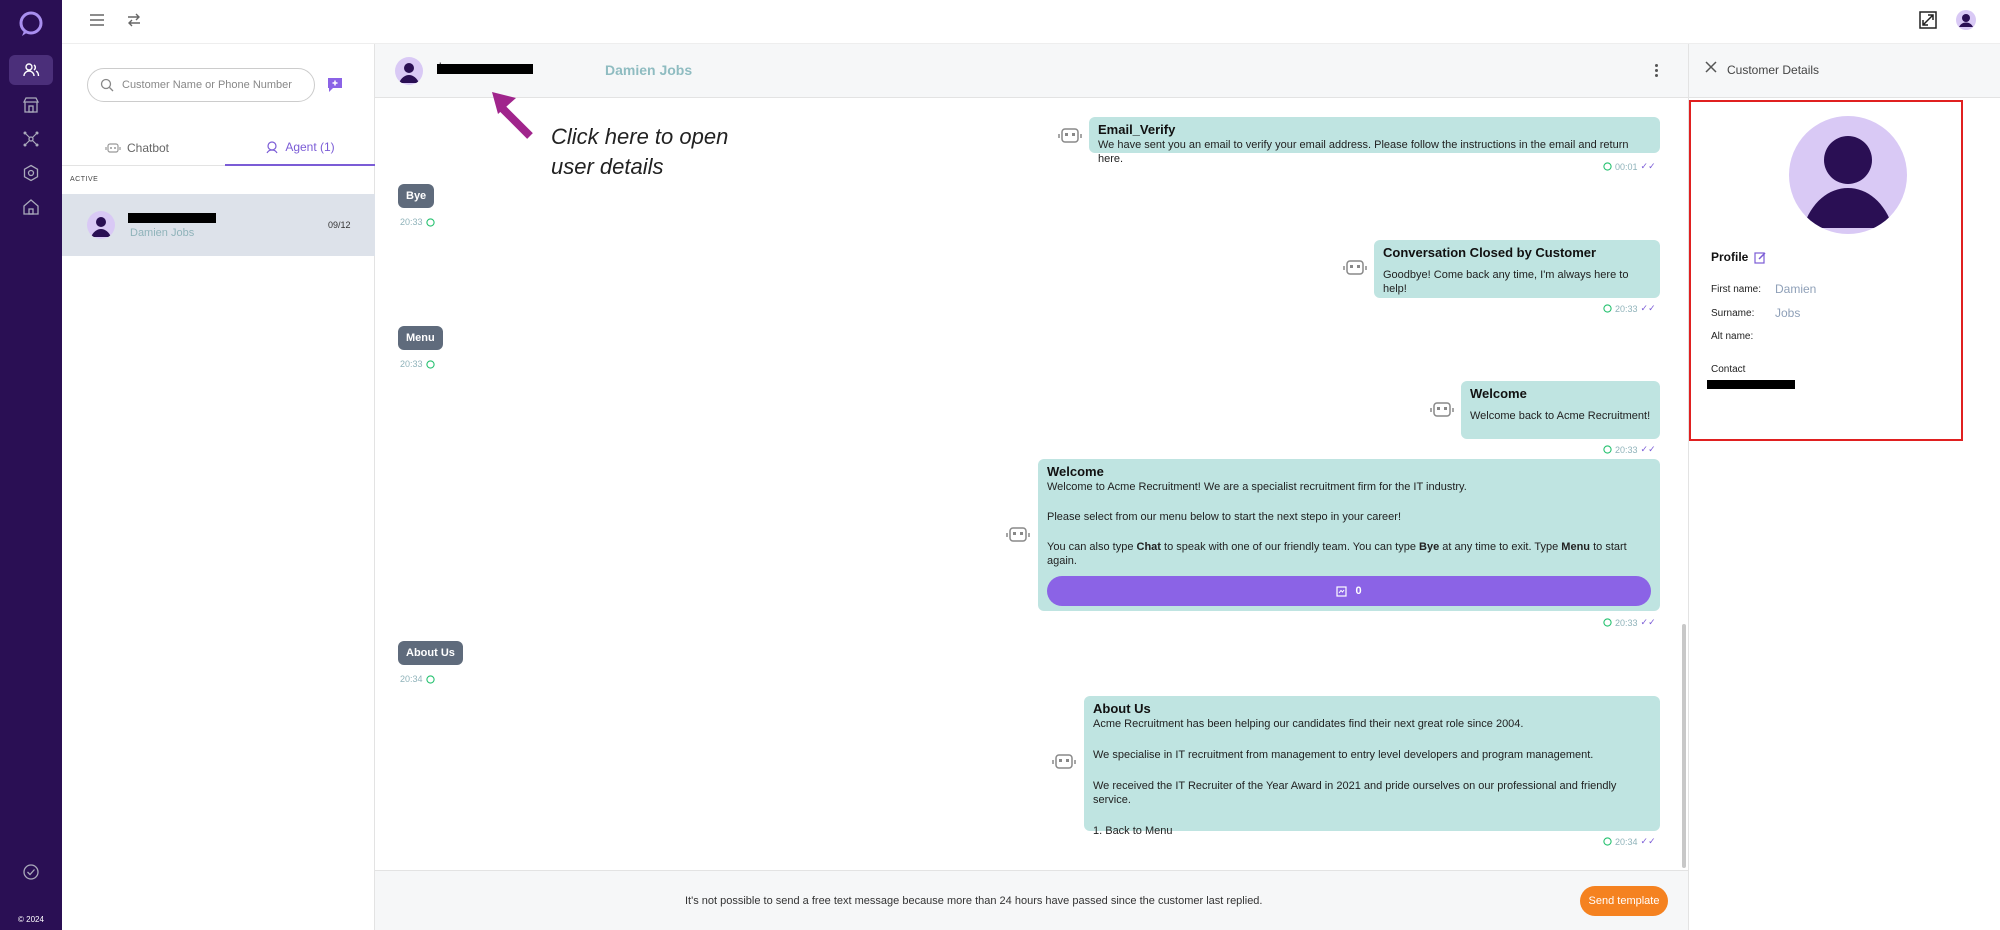 The height and width of the screenshot is (930, 2000). What do you see at coordinates (218, 225) in the screenshot?
I see `conversation-item: Damien Jobs 09/12` at bounding box center [218, 225].